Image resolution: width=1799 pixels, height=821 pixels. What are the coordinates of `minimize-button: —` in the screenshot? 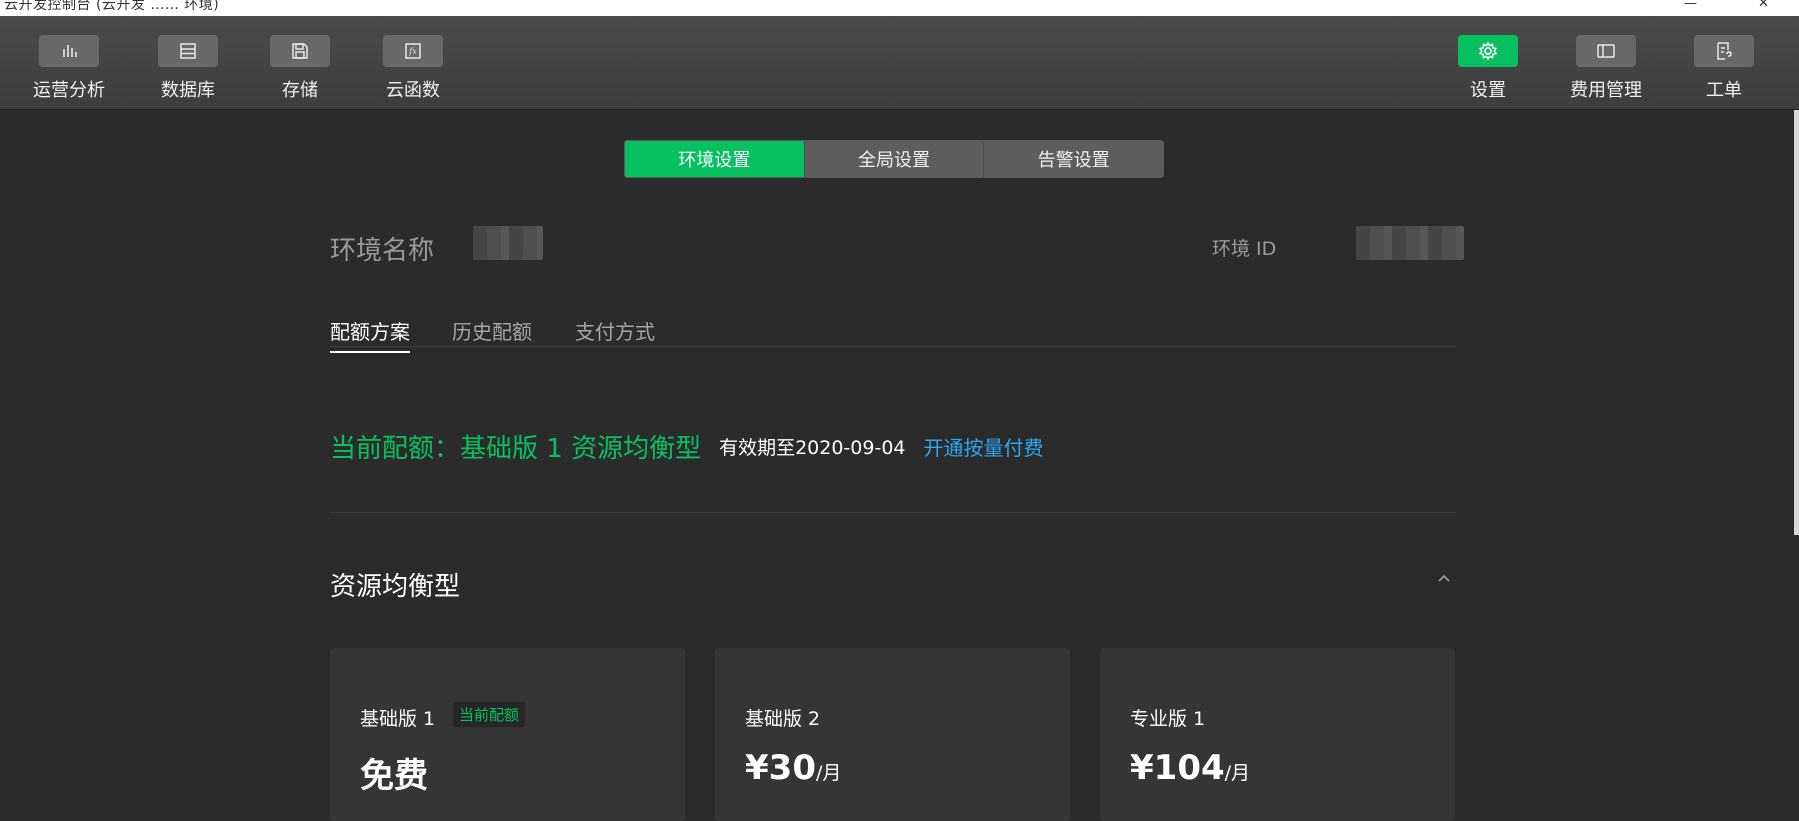 It's located at (1690, 5).